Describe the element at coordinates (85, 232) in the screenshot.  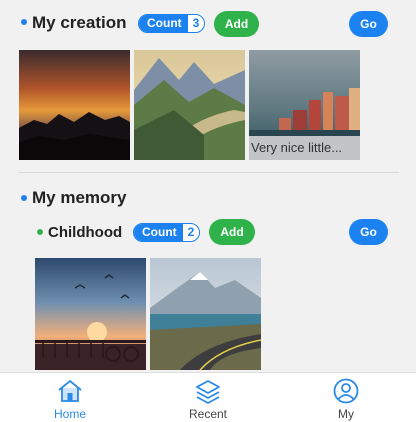
I see `album-title: Childhood` at that location.